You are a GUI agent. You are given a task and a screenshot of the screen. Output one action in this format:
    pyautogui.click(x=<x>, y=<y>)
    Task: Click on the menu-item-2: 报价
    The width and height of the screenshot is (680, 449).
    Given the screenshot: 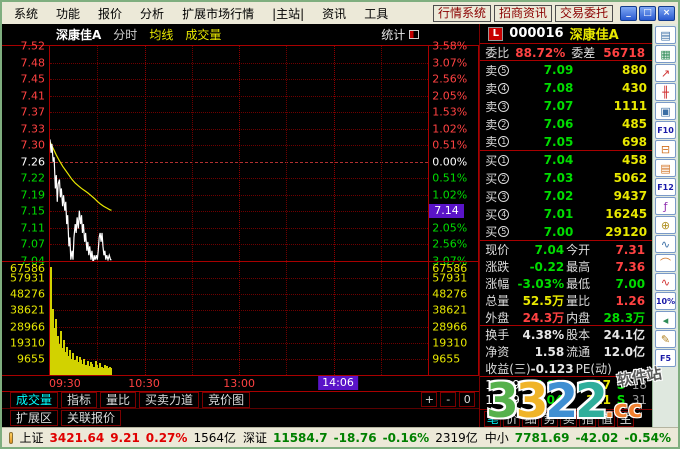 What is the action you would take?
    pyautogui.click(x=110, y=13)
    